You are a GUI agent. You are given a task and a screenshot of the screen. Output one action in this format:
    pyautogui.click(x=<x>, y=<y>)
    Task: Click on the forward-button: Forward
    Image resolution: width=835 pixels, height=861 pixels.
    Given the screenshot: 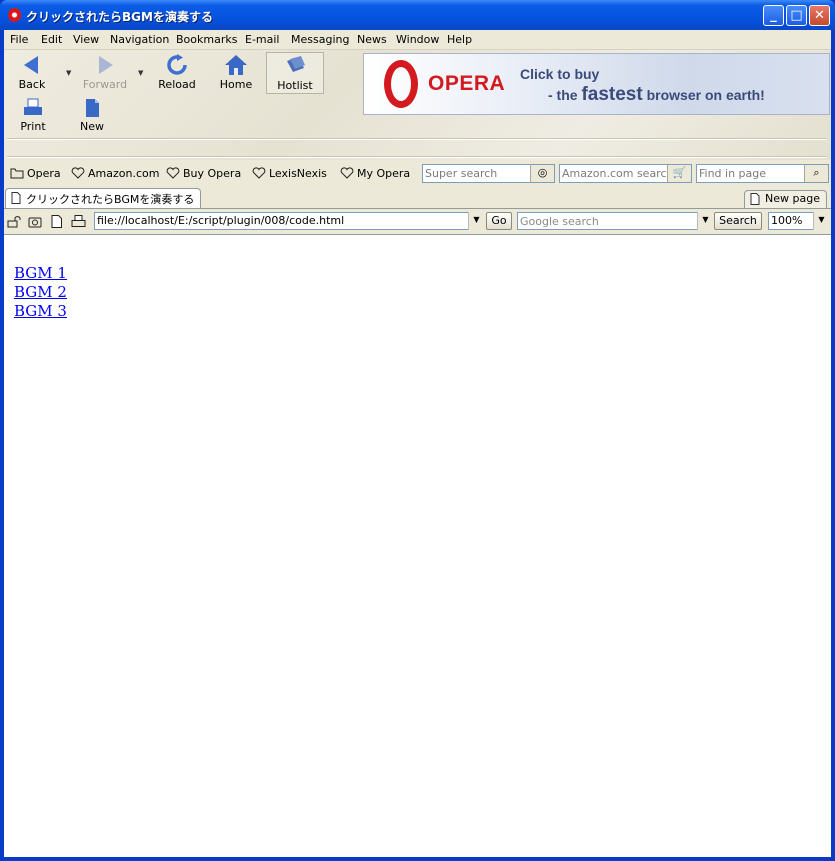 What is the action you would take?
    pyautogui.click(x=105, y=72)
    